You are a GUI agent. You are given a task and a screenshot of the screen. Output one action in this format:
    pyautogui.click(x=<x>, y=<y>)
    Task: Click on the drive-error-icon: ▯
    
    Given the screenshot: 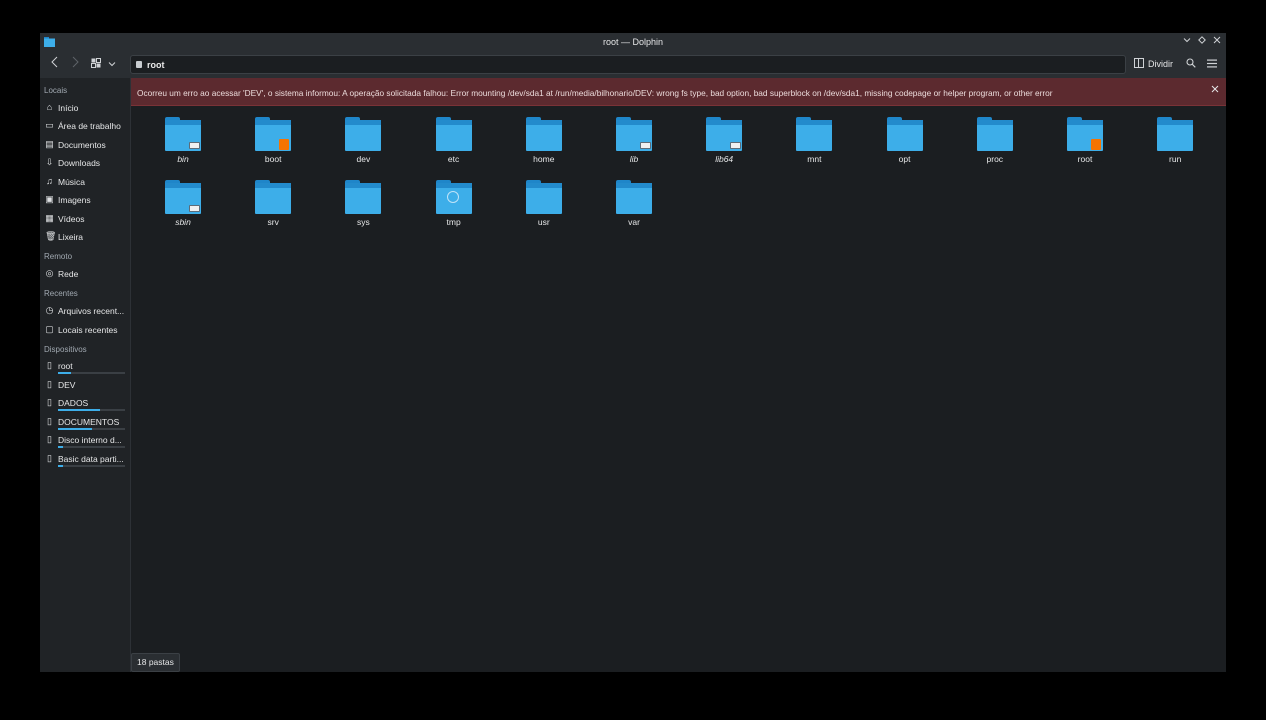 What is the action you would take?
    pyautogui.click(x=49, y=384)
    